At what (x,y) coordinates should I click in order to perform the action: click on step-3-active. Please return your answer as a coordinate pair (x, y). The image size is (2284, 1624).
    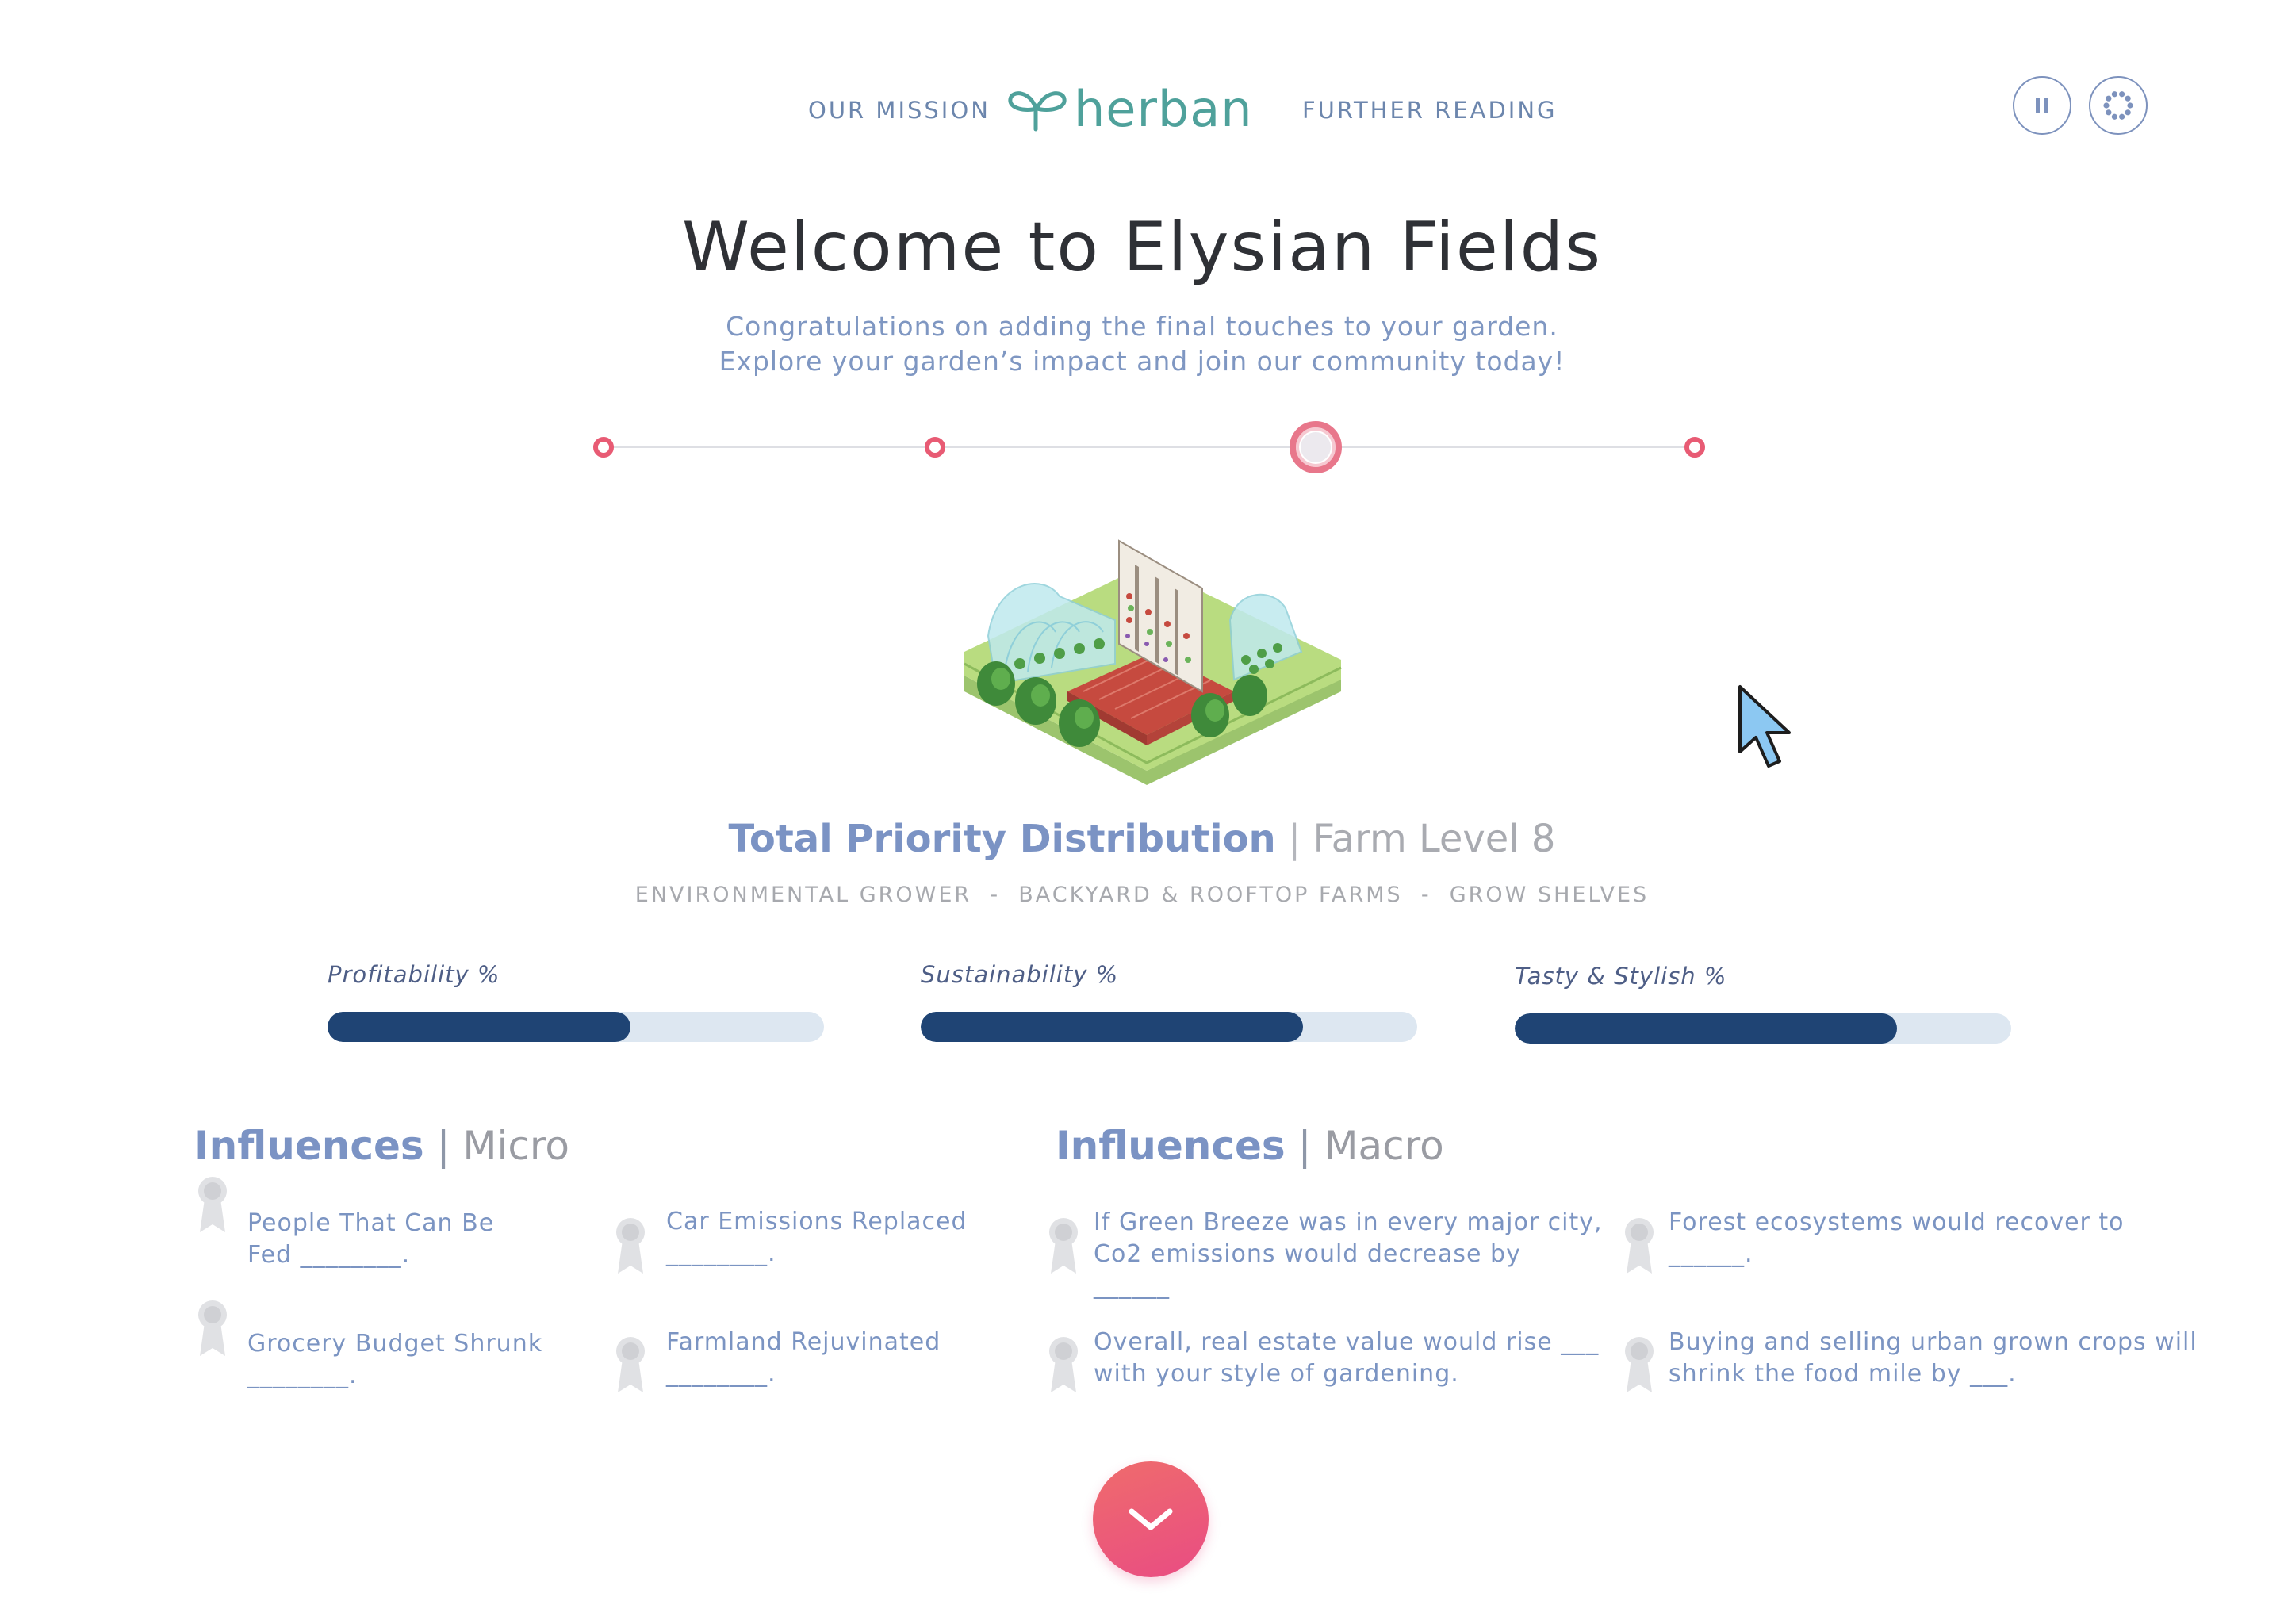
    Looking at the image, I should click on (1316, 447).